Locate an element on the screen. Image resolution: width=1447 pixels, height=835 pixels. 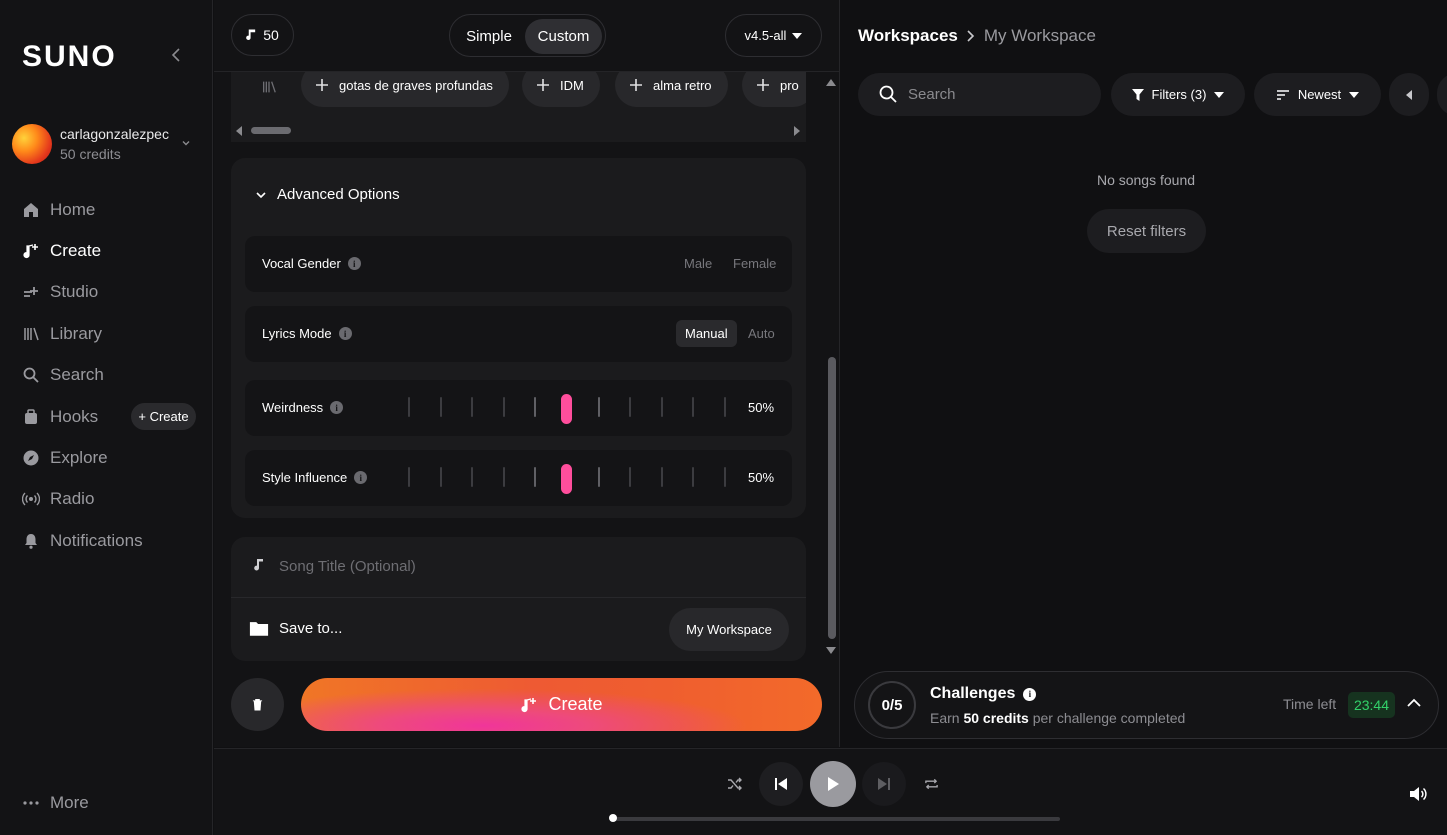
search-input is located at coordinates (998, 94).